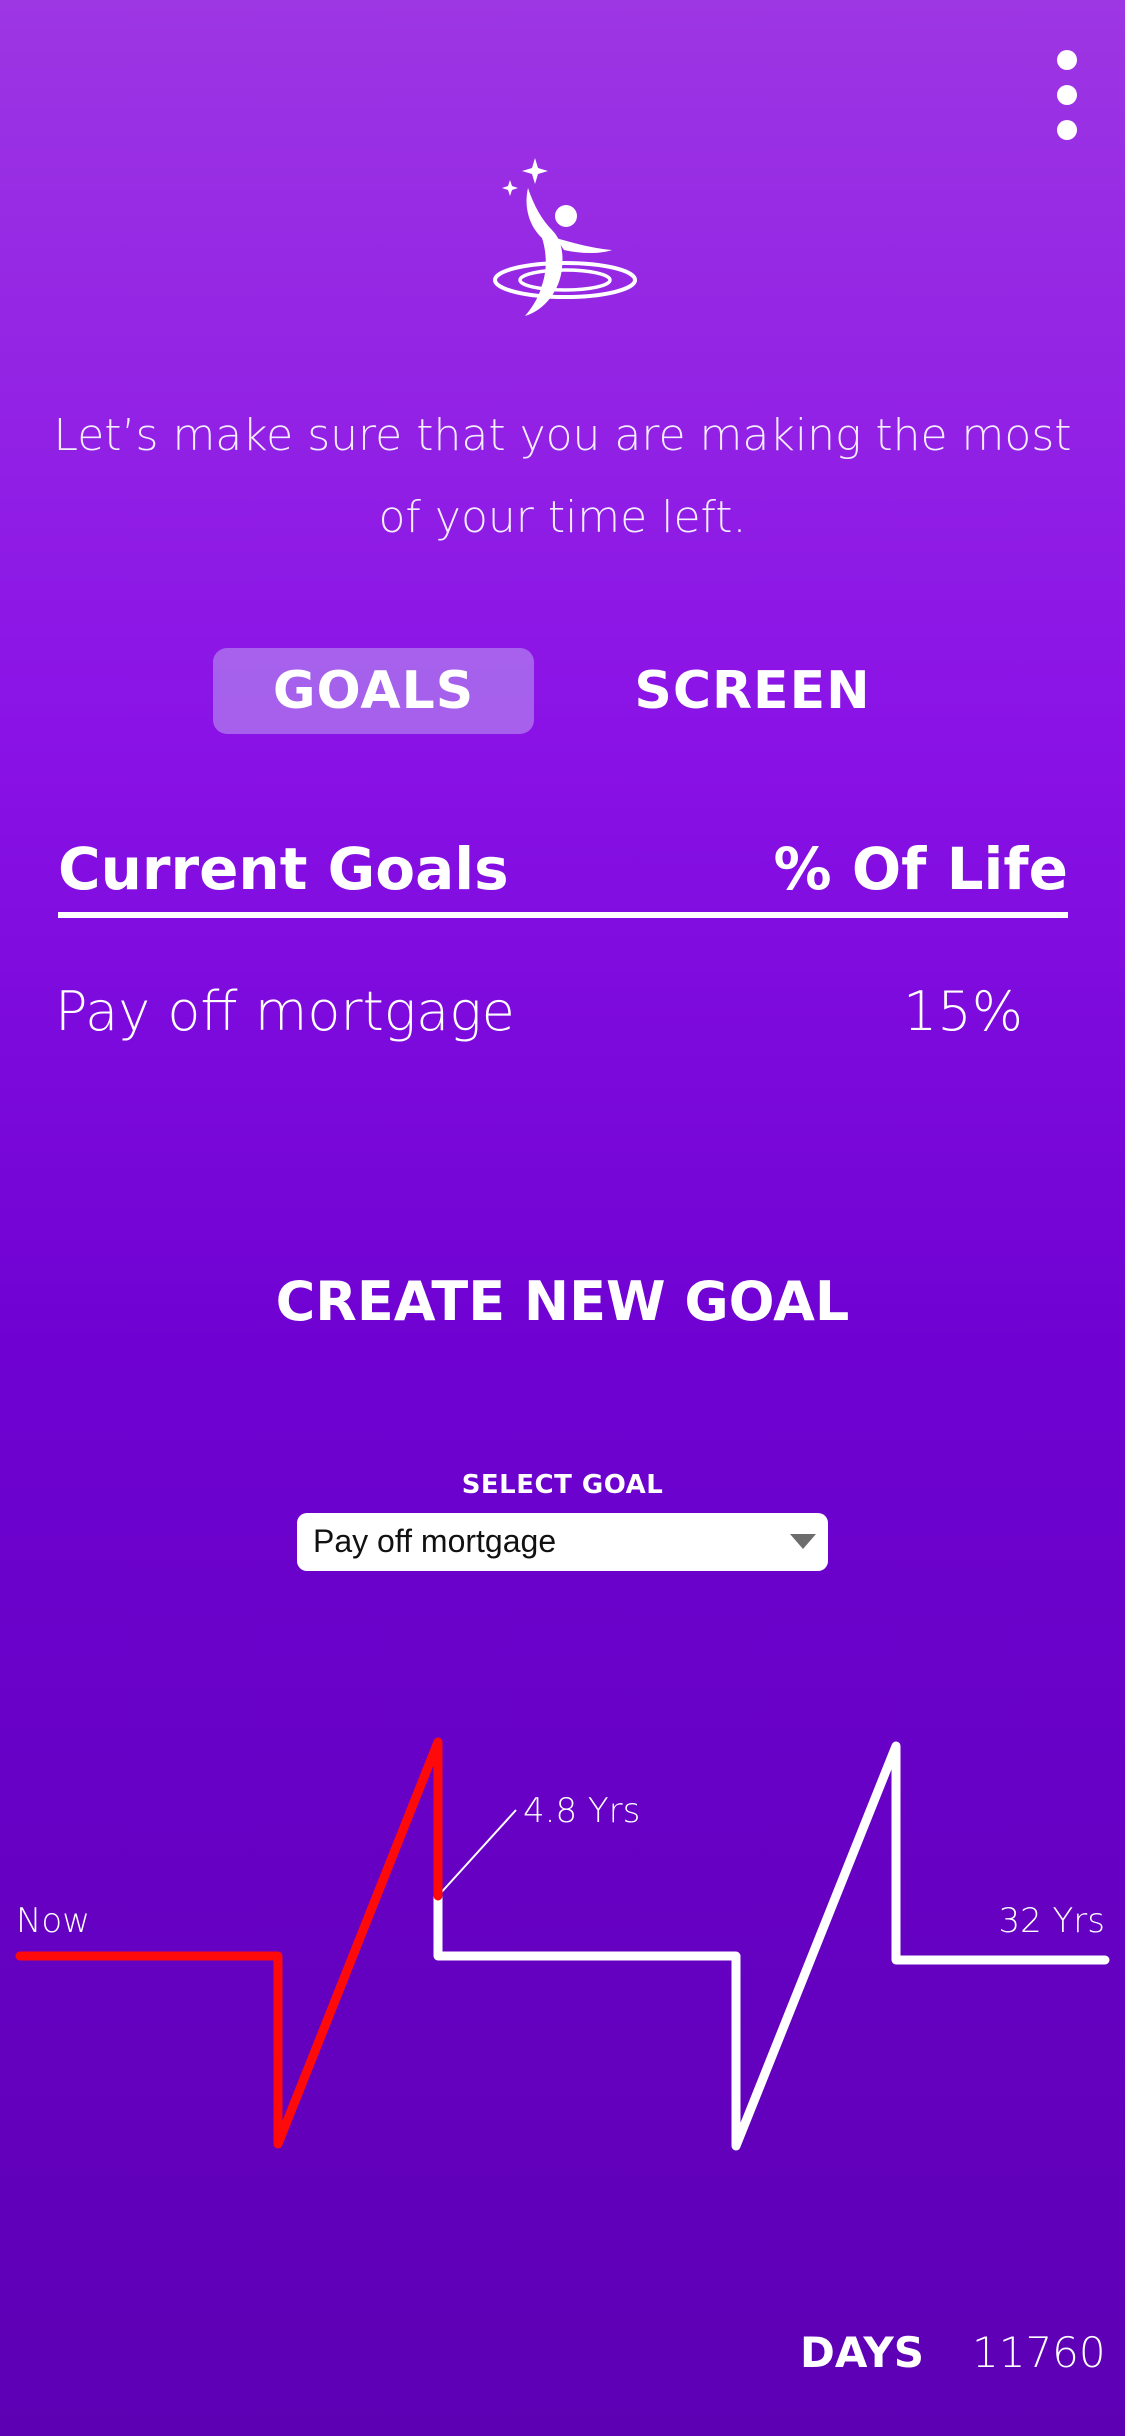  What do you see at coordinates (435, 1541) in the screenshot?
I see `goal-select-value: Pay off mortgage` at bounding box center [435, 1541].